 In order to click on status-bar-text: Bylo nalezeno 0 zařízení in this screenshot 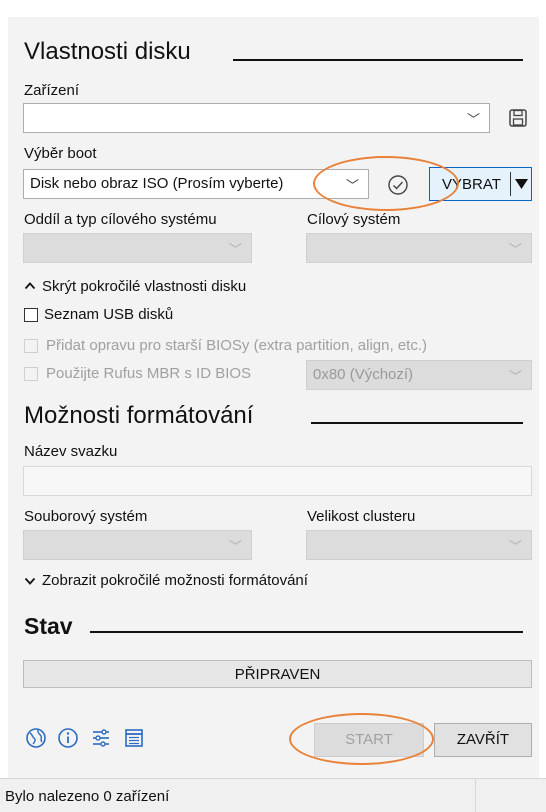, I will do `click(87, 796)`.